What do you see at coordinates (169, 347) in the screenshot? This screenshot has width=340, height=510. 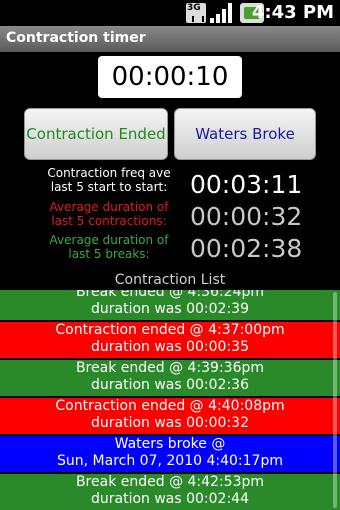 I see `list-item-duration: duration was 00:00:35` at bounding box center [169, 347].